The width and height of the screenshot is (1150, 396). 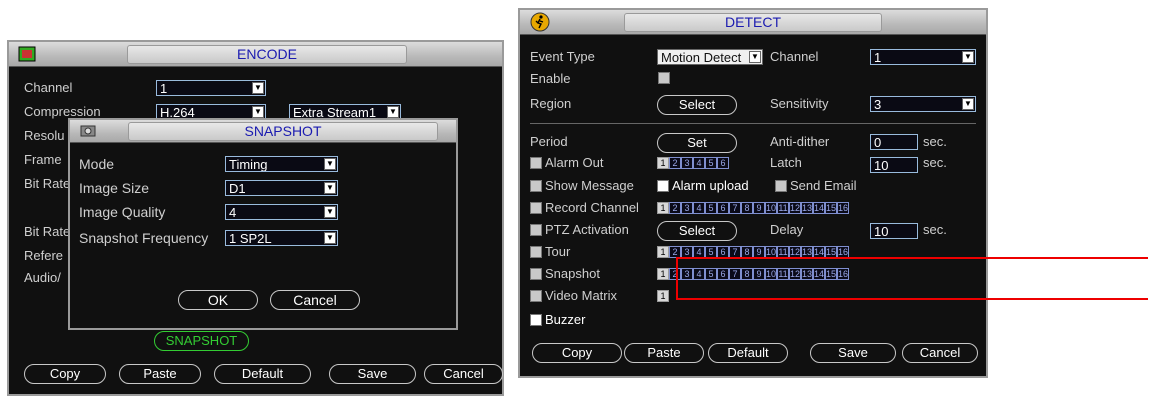 What do you see at coordinates (923, 104) in the screenshot?
I see `sensitivity-select: 3 ▼` at bounding box center [923, 104].